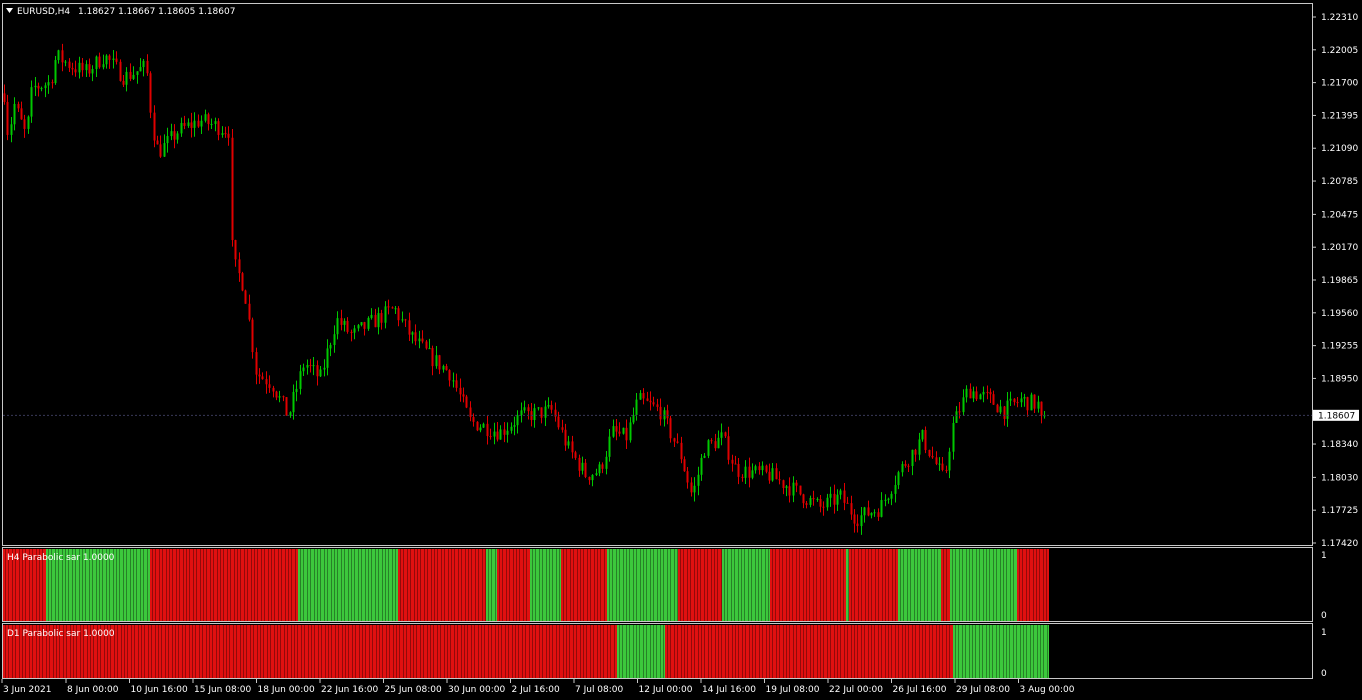  Describe the element at coordinates (349, 690) in the screenshot. I see `time-tick-label: 22 Jun 16:00` at that location.